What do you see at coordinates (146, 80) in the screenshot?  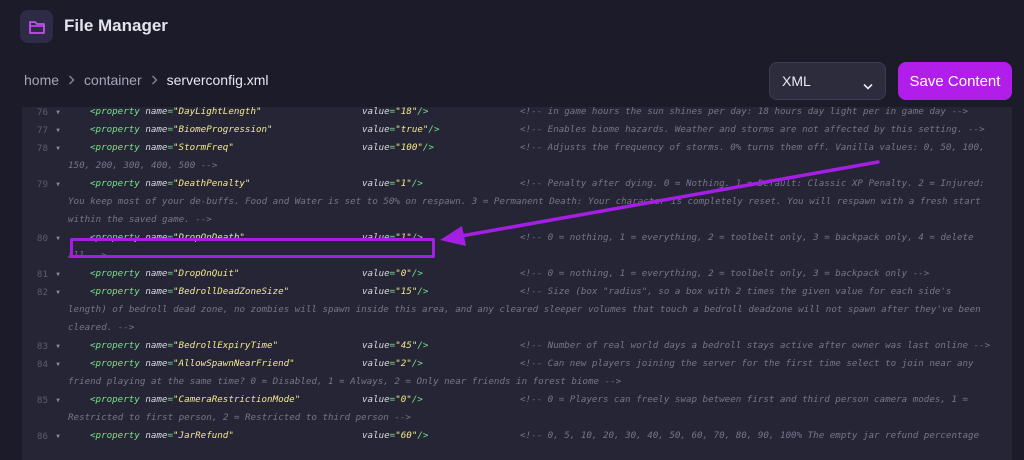 I see `breadcrumb: home container serverconfig.xml` at bounding box center [146, 80].